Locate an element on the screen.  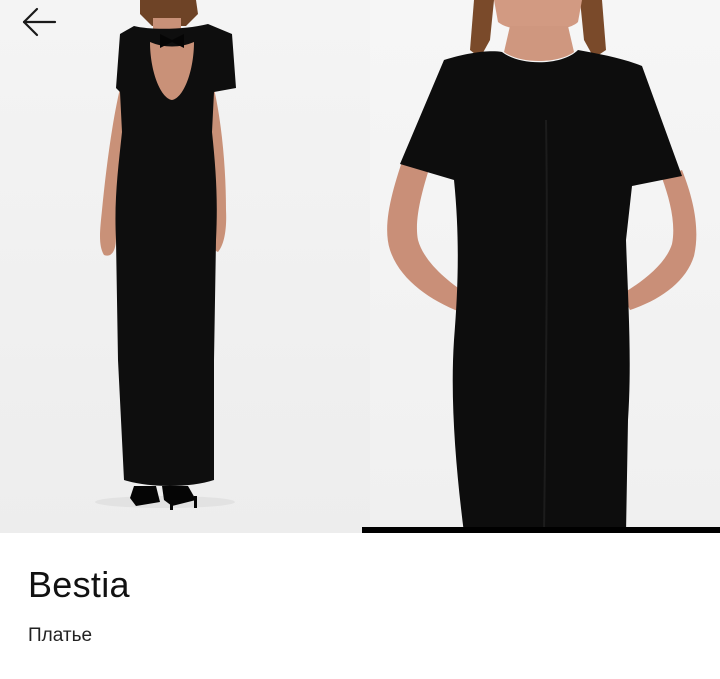
arrow-left-icon is located at coordinates (39, 22).